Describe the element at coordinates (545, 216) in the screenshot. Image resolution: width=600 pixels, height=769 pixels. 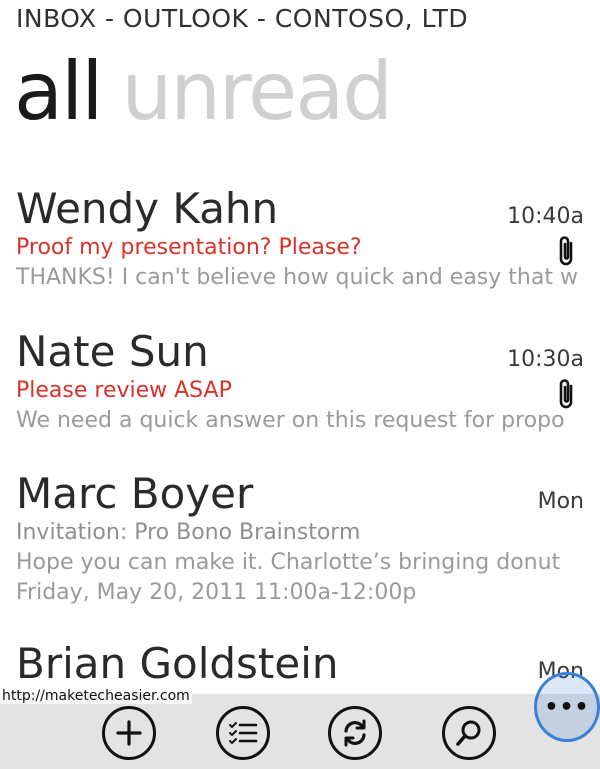
I see `message-time: 10:40a` at that location.